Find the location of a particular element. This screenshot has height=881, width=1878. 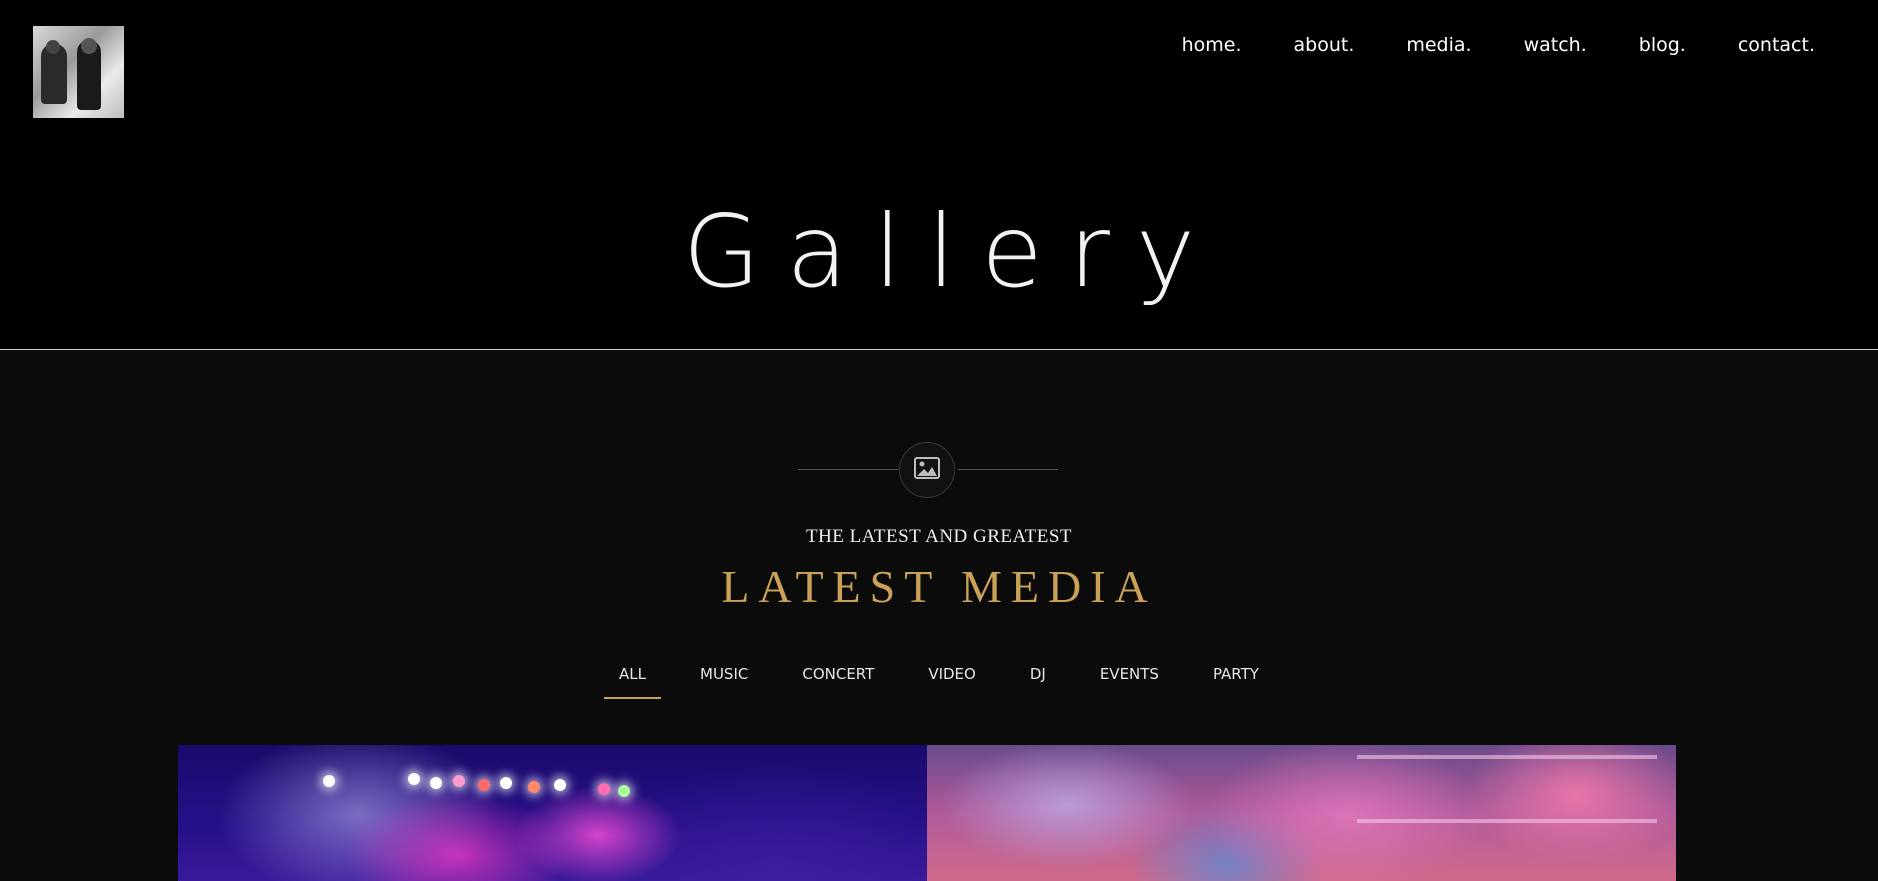

nav-contact: contact. is located at coordinates (1776, 45).